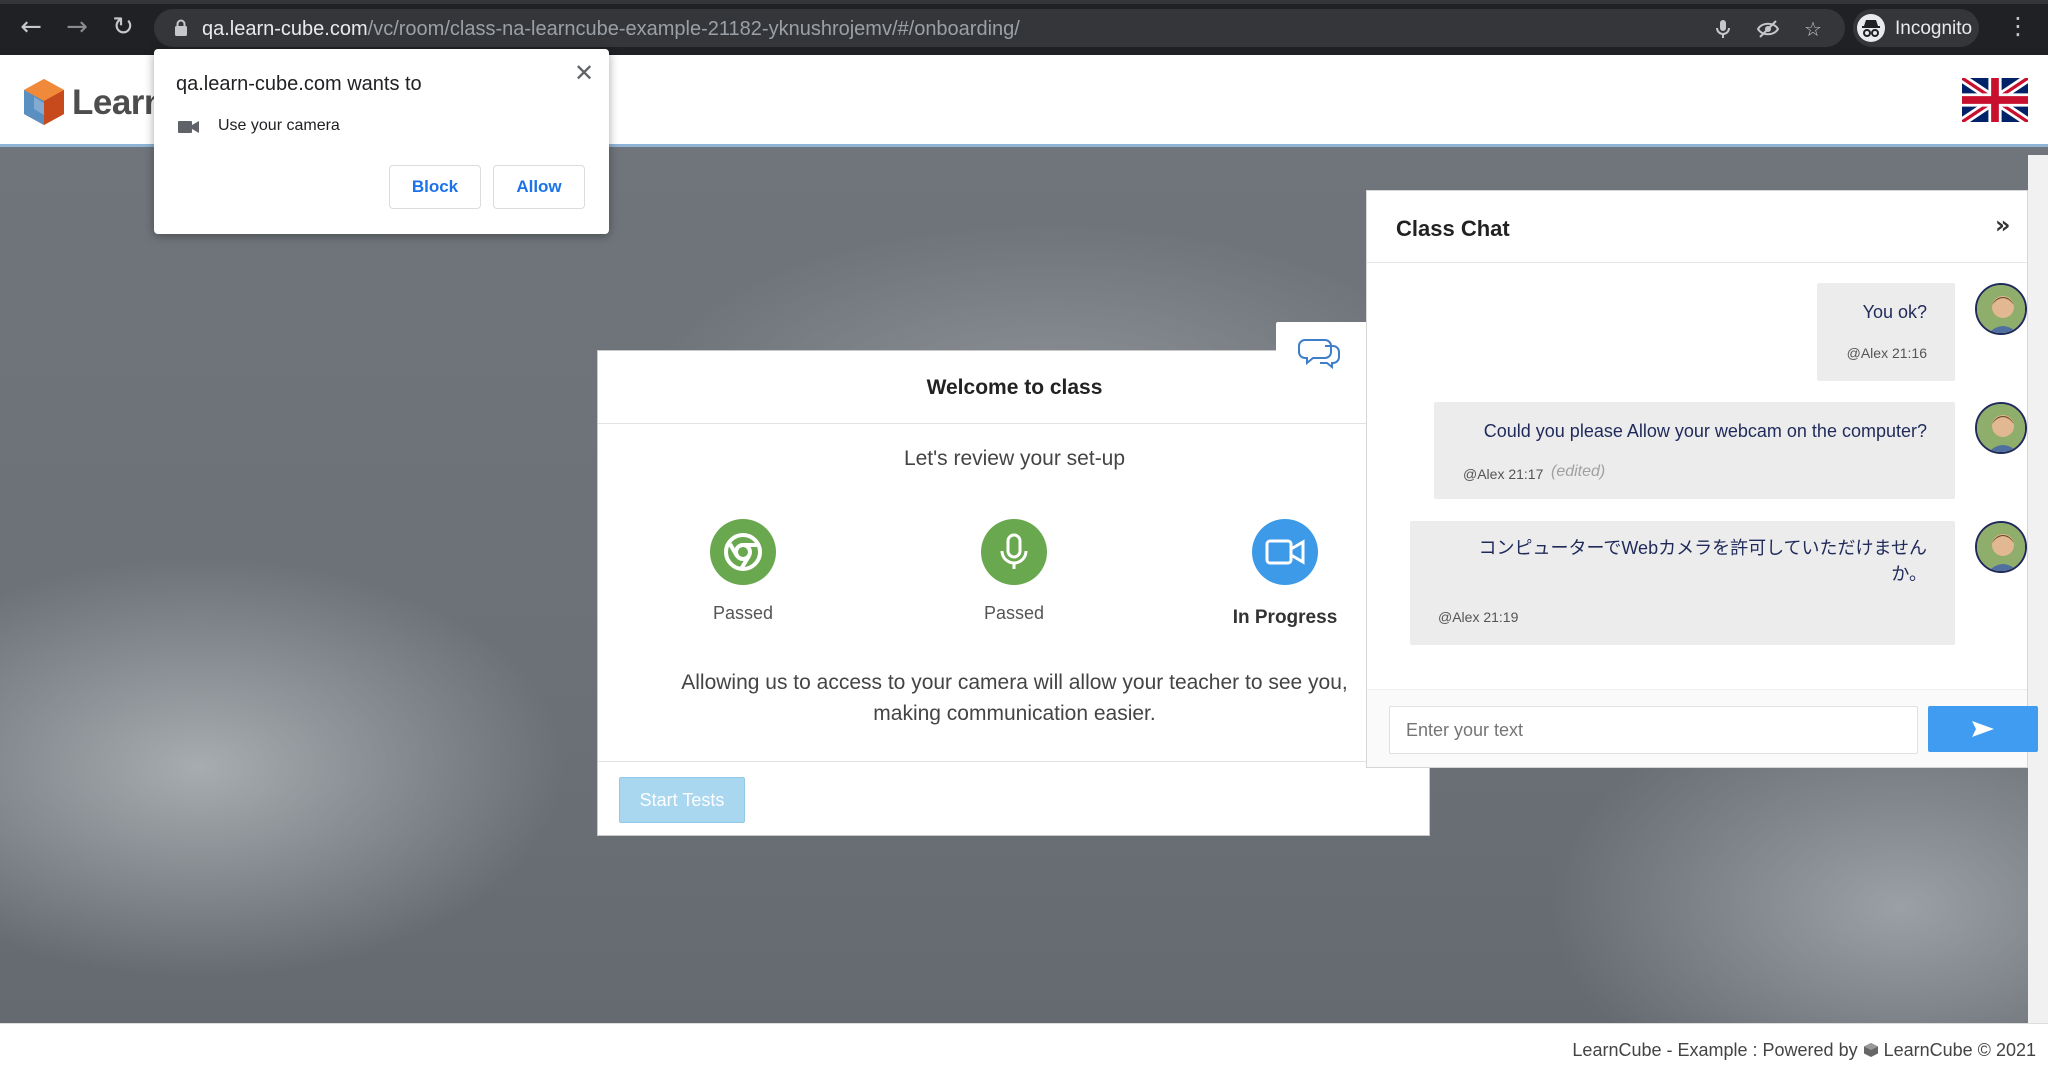 This screenshot has height=1074, width=2048. What do you see at coordinates (1014, 613) in the screenshot?
I see `check-microphone-status: Passed` at bounding box center [1014, 613].